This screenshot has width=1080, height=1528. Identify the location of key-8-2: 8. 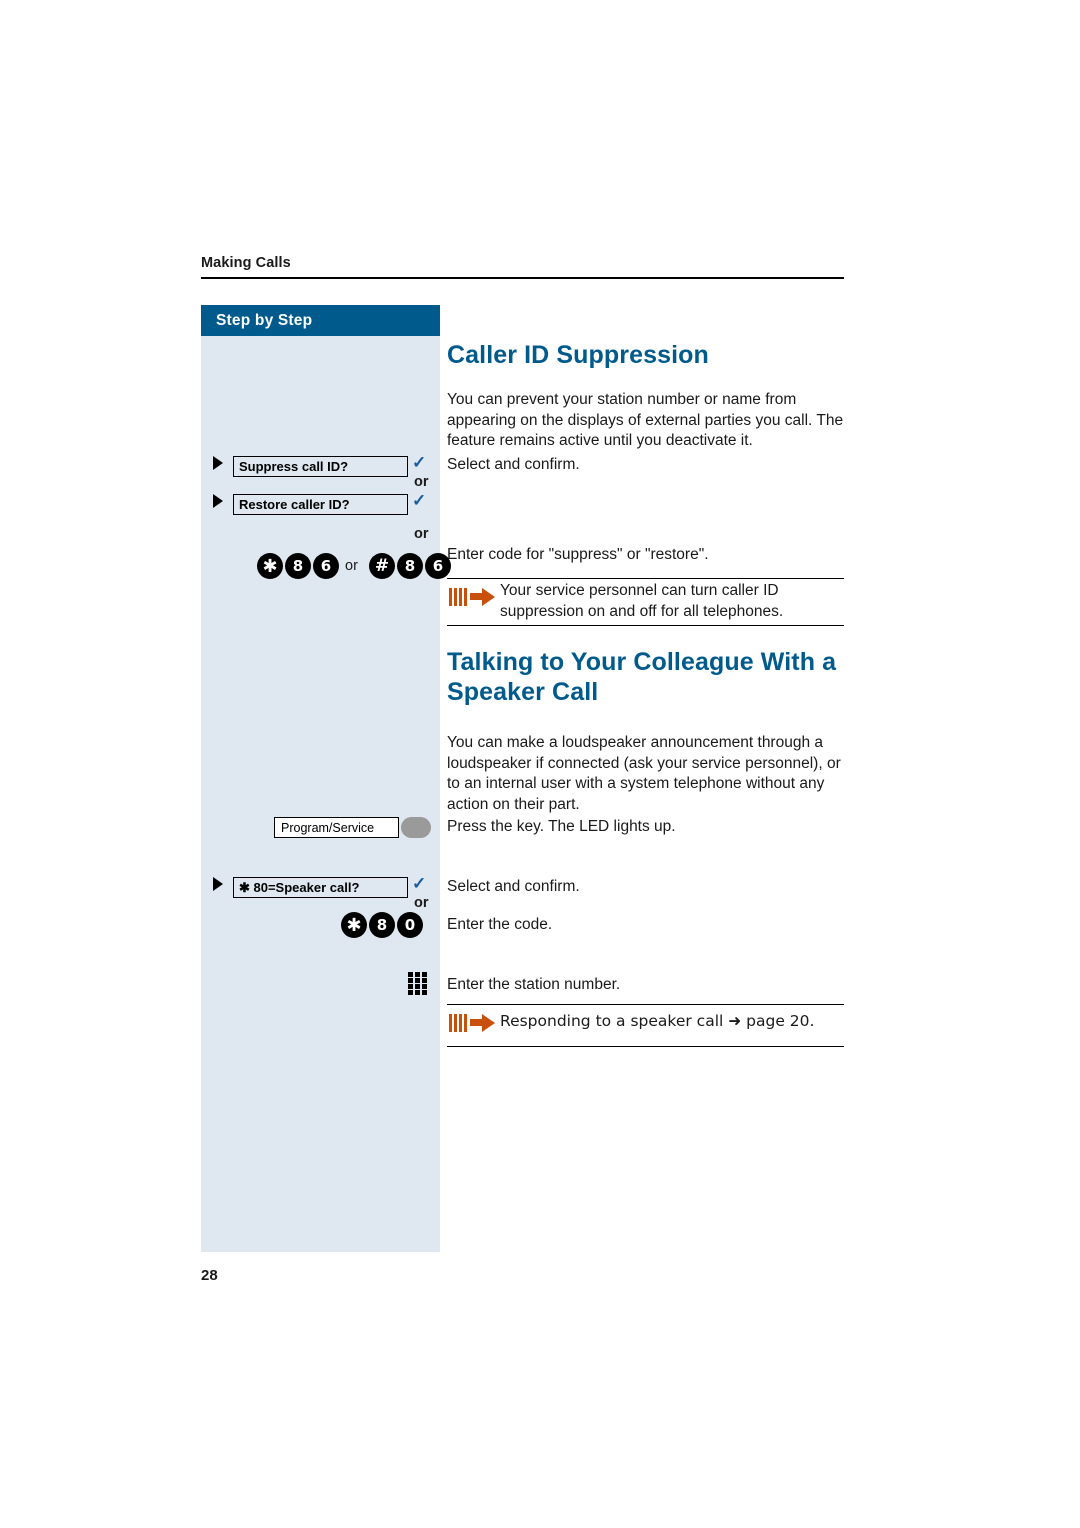
(410, 566).